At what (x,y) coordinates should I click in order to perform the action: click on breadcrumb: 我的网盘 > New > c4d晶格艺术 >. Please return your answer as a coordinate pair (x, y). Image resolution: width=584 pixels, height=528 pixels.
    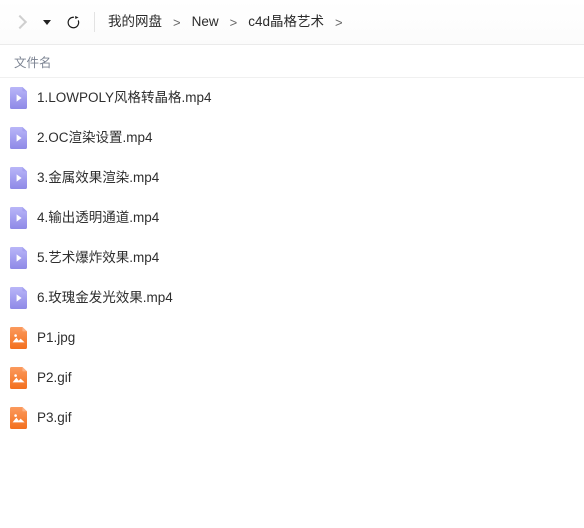
    Looking at the image, I should click on (230, 22).